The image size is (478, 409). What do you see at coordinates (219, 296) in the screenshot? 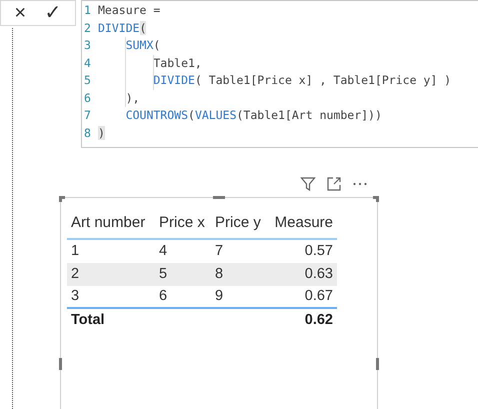
I see `table-cell-text: 9` at bounding box center [219, 296].